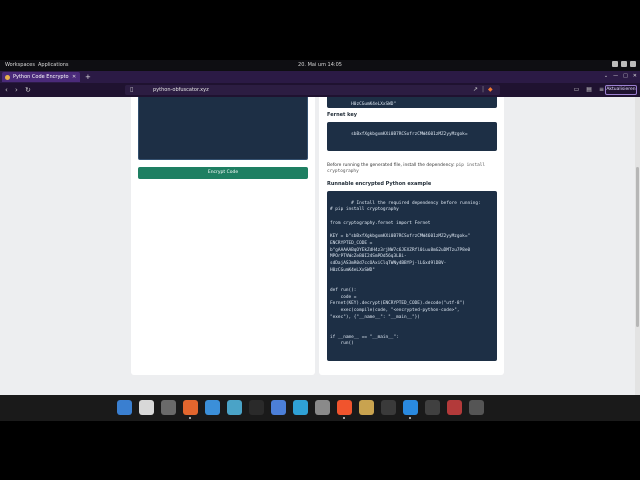 The width and height of the screenshot is (640, 480). Describe the element at coordinates (256, 407) in the screenshot. I see `terminal-icon` at that location.